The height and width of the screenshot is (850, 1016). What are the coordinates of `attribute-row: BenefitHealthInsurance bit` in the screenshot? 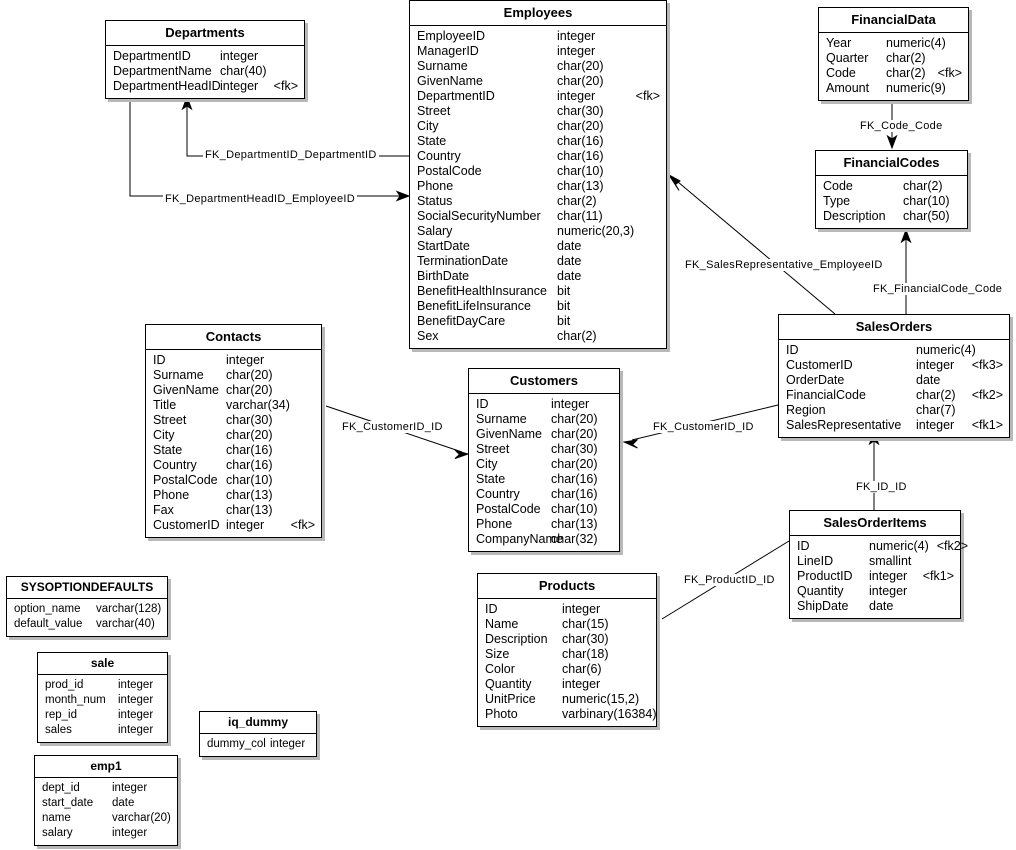 It's located at (538, 291).